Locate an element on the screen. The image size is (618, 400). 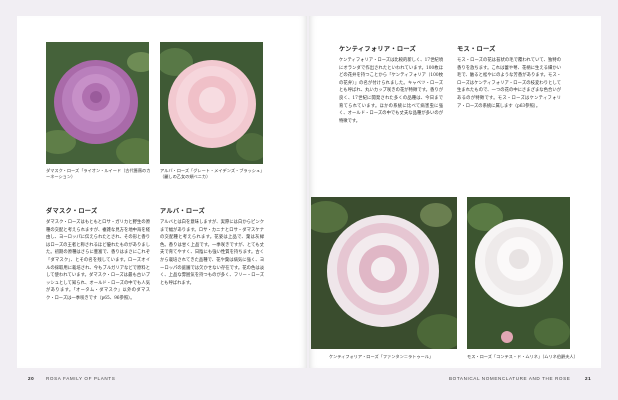
heading-alba-rose: アルバ・ローズ is located at coordinates (183, 211).